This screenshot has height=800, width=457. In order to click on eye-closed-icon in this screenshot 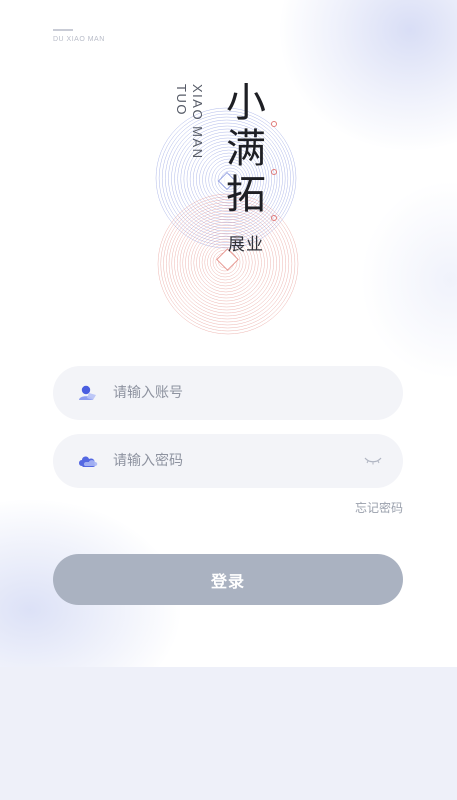, I will do `click(373, 459)`.